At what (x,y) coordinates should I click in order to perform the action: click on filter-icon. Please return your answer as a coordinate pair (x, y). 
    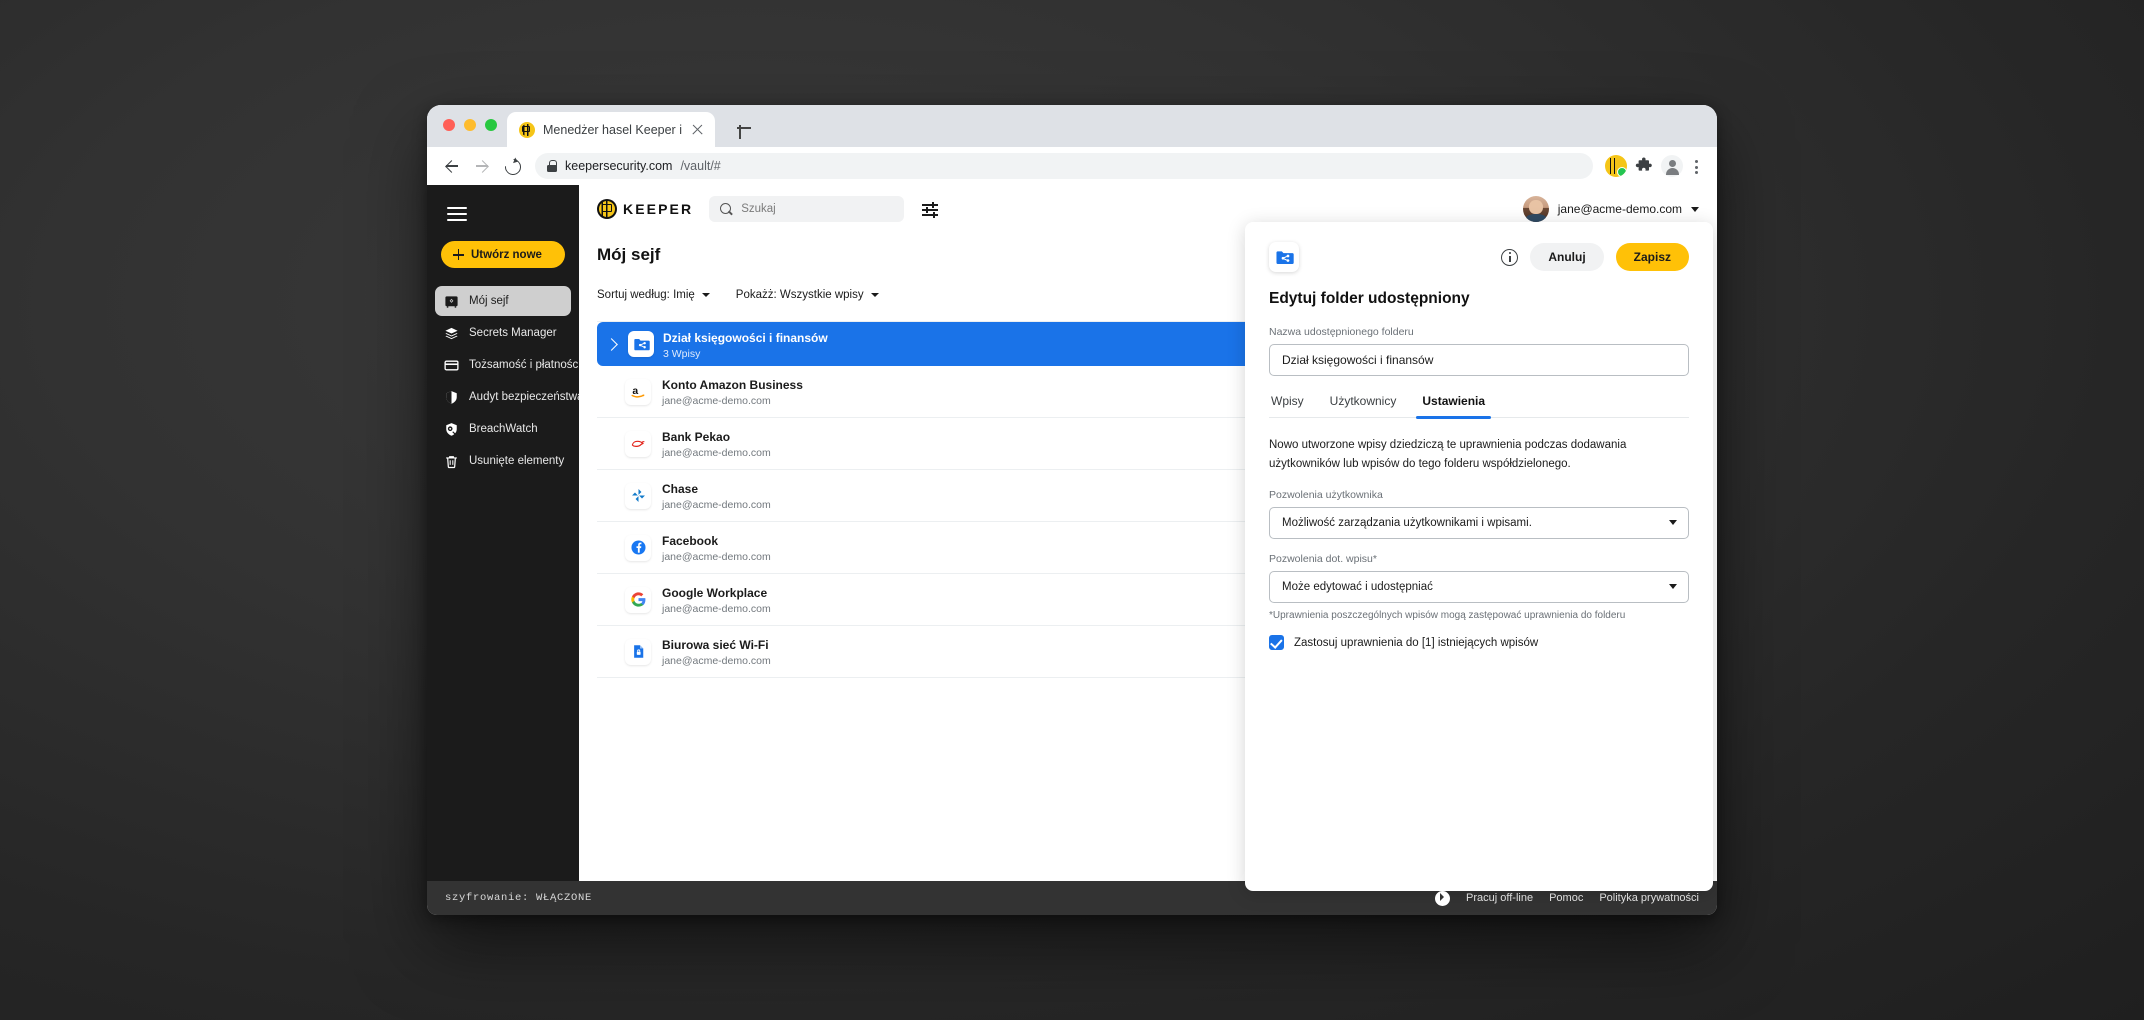
    Looking at the image, I should click on (930, 209).